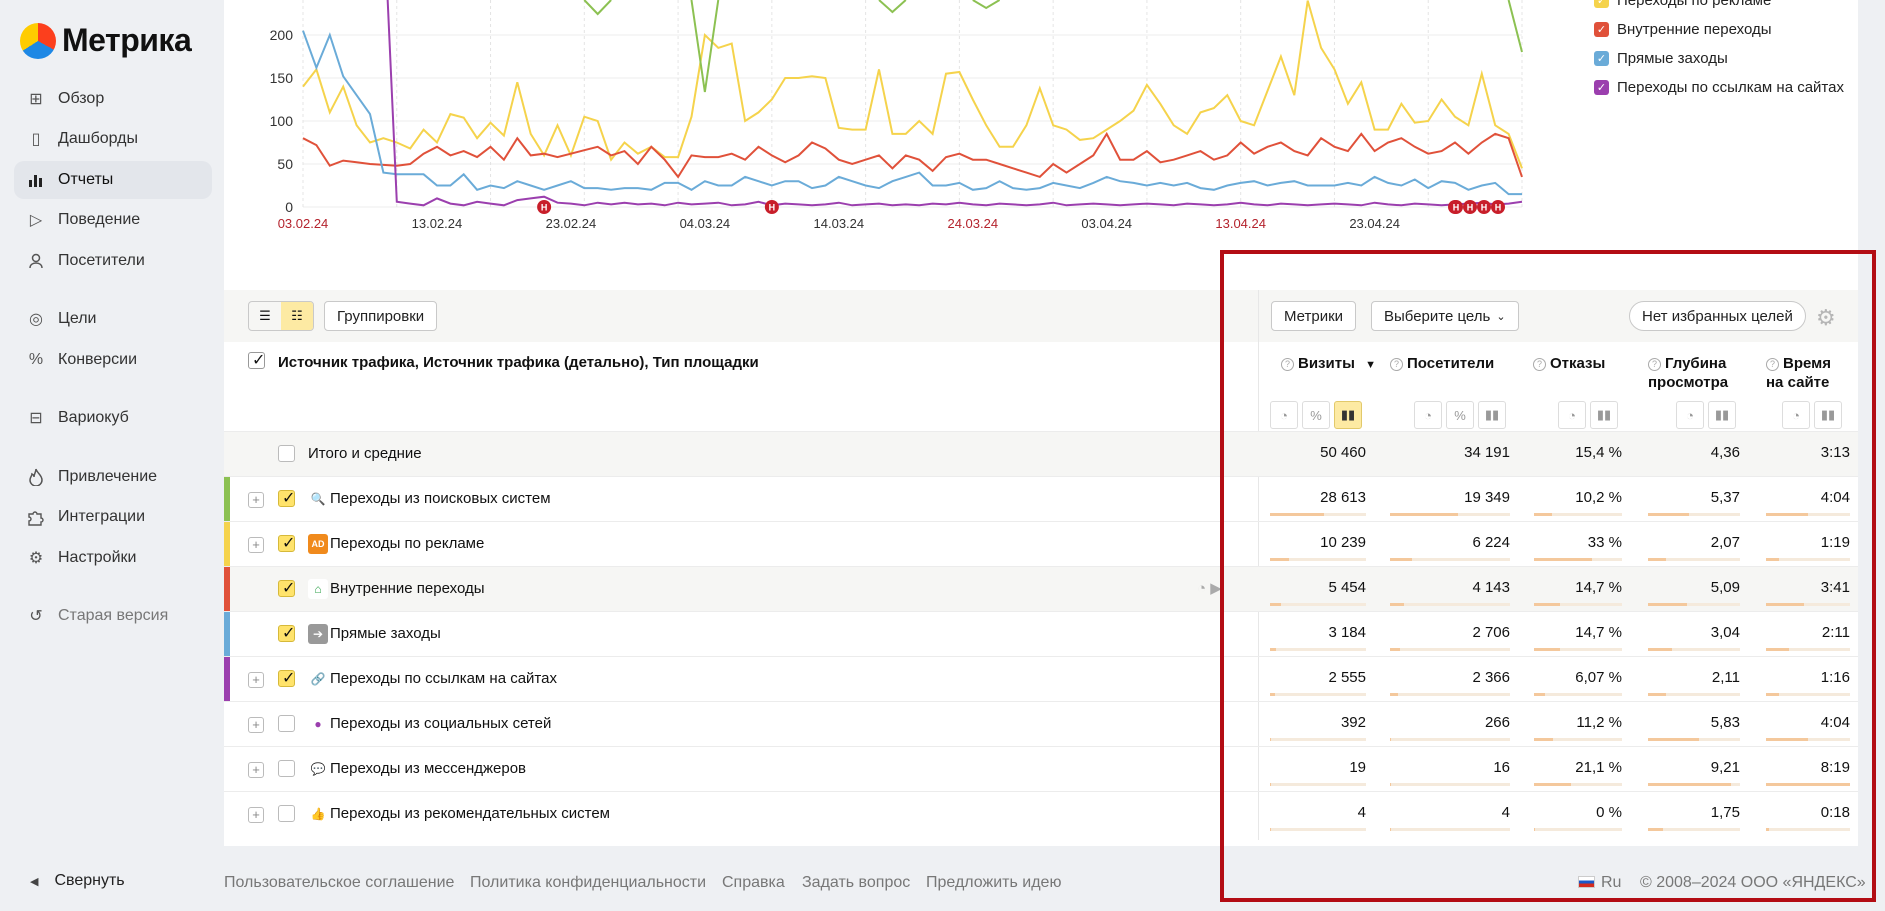 The height and width of the screenshot is (911, 1885). Describe the element at coordinates (470, 813) in the screenshot. I see `row-label: Переходы из рекомендательных систем` at that location.